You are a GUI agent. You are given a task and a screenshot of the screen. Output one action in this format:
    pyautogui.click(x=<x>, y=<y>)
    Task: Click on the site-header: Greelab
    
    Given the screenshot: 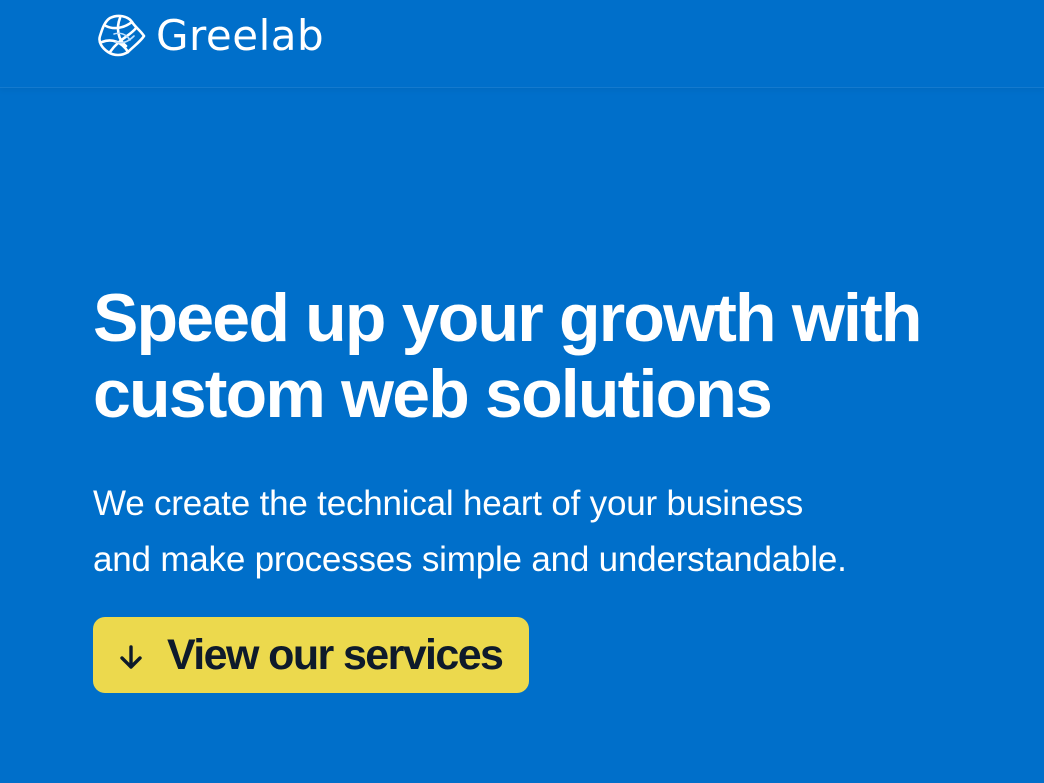 What is the action you would take?
    pyautogui.click(x=522, y=44)
    